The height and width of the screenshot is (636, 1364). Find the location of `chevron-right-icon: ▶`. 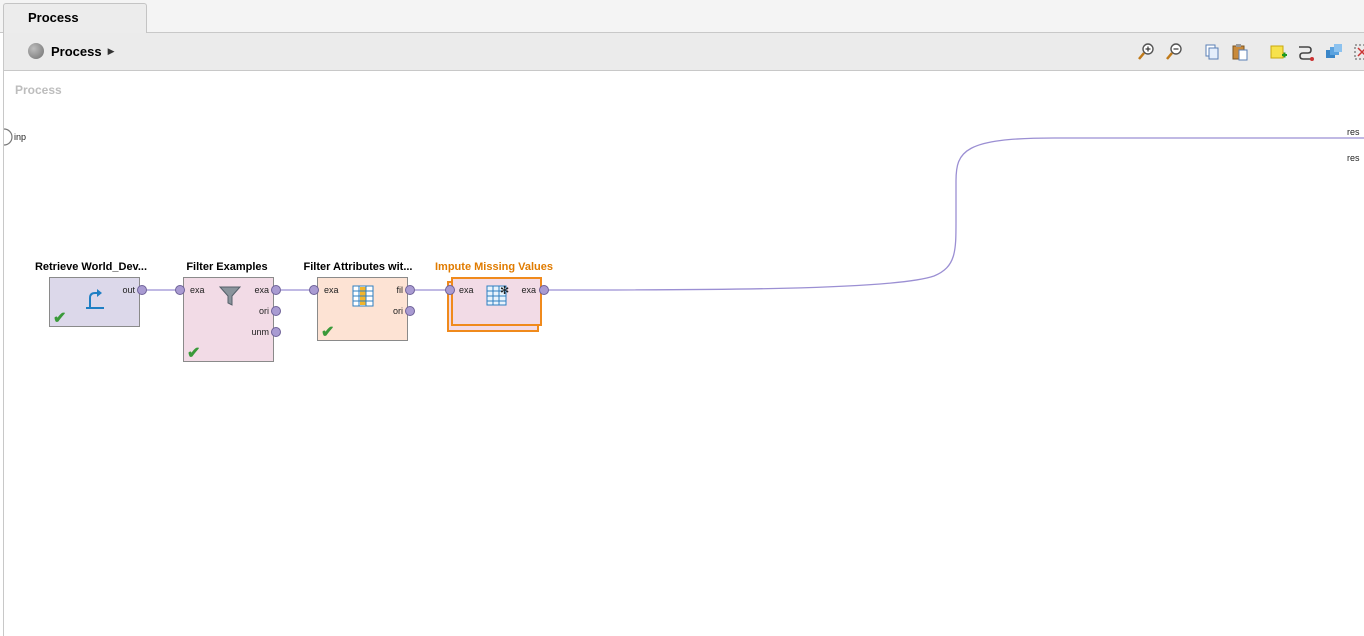

chevron-right-icon: ▶ is located at coordinates (111, 51).